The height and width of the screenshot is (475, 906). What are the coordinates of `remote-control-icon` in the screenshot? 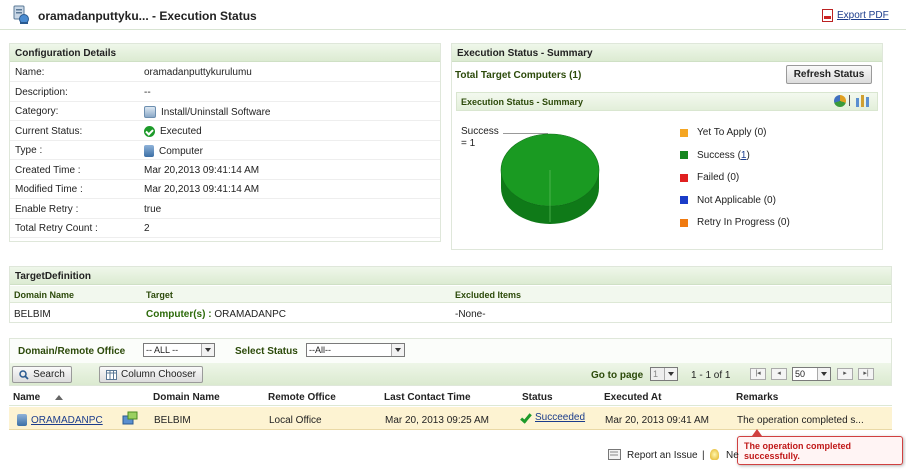 It's located at (130, 419).